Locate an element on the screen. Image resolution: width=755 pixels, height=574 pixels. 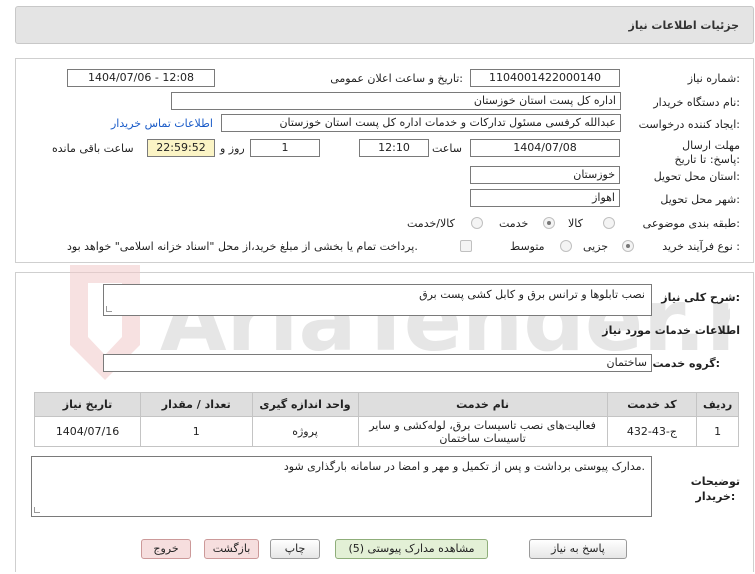
cell-date: 1404/07/16 is located at coordinates (87, 431).